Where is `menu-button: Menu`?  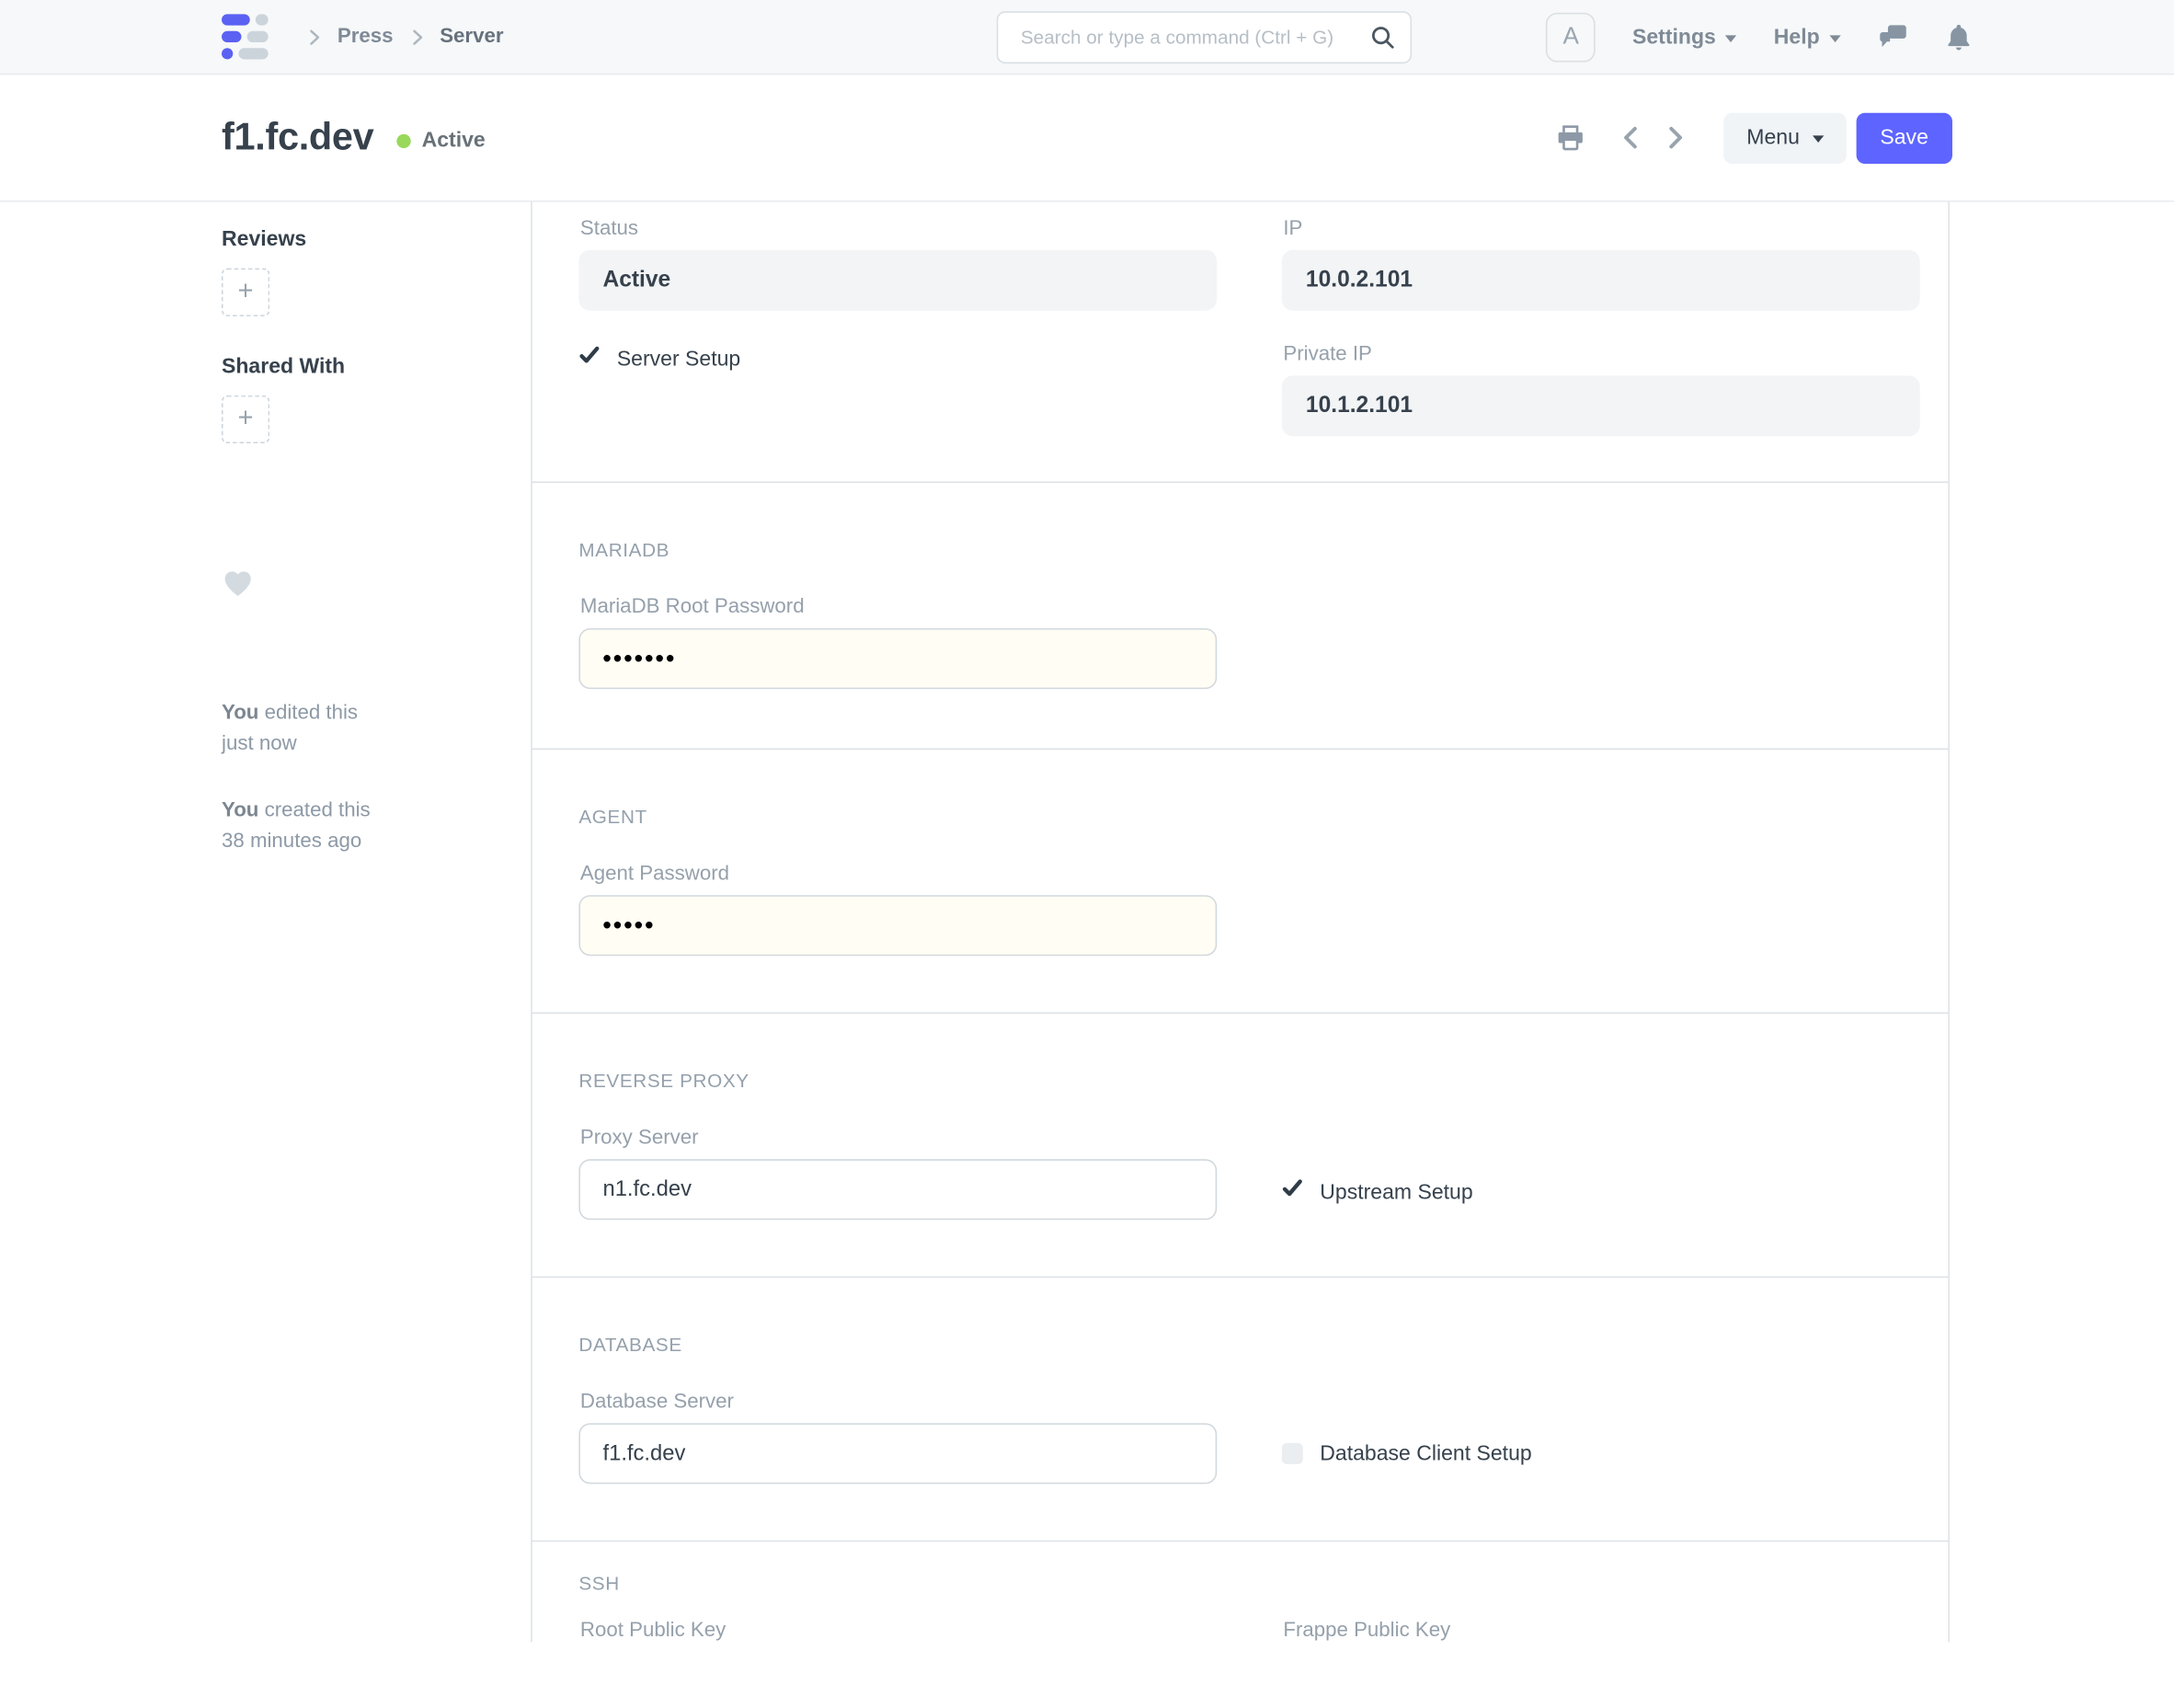 menu-button: Menu is located at coordinates (1785, 138).